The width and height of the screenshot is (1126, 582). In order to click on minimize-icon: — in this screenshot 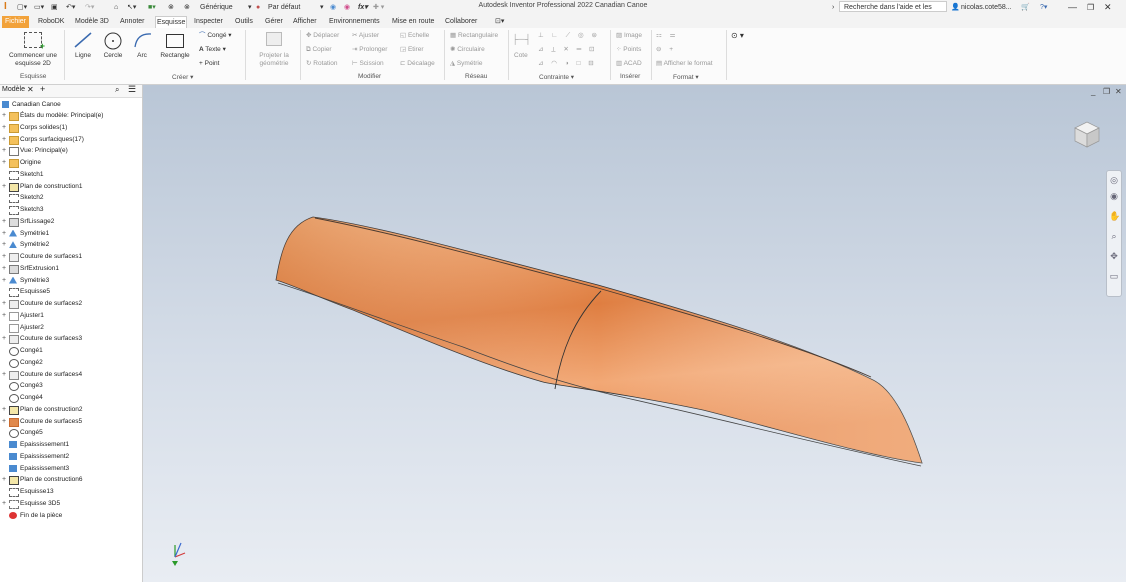, I will do `click(1072, 7)`.